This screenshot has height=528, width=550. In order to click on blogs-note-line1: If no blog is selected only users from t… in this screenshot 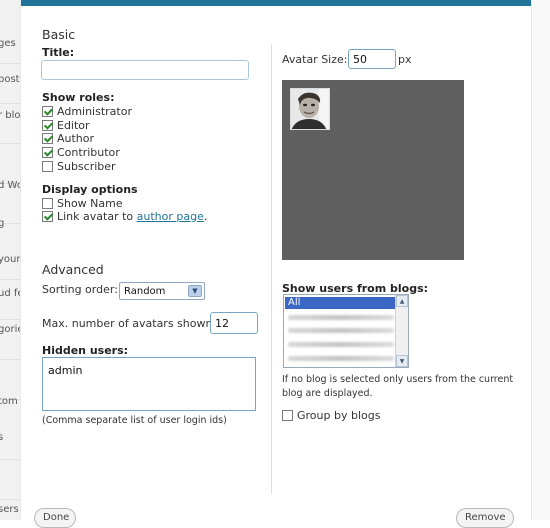, I will do `click(398, 379)`.